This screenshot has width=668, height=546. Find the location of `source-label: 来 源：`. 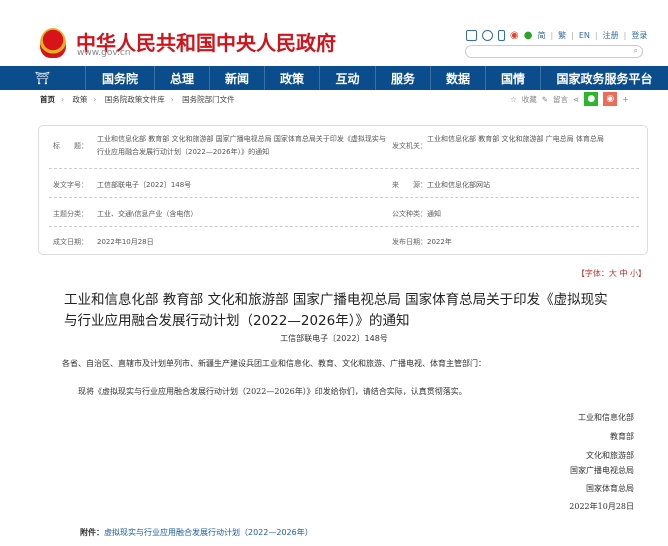

source-label: 来 源： is located at coordinates (409, 185).